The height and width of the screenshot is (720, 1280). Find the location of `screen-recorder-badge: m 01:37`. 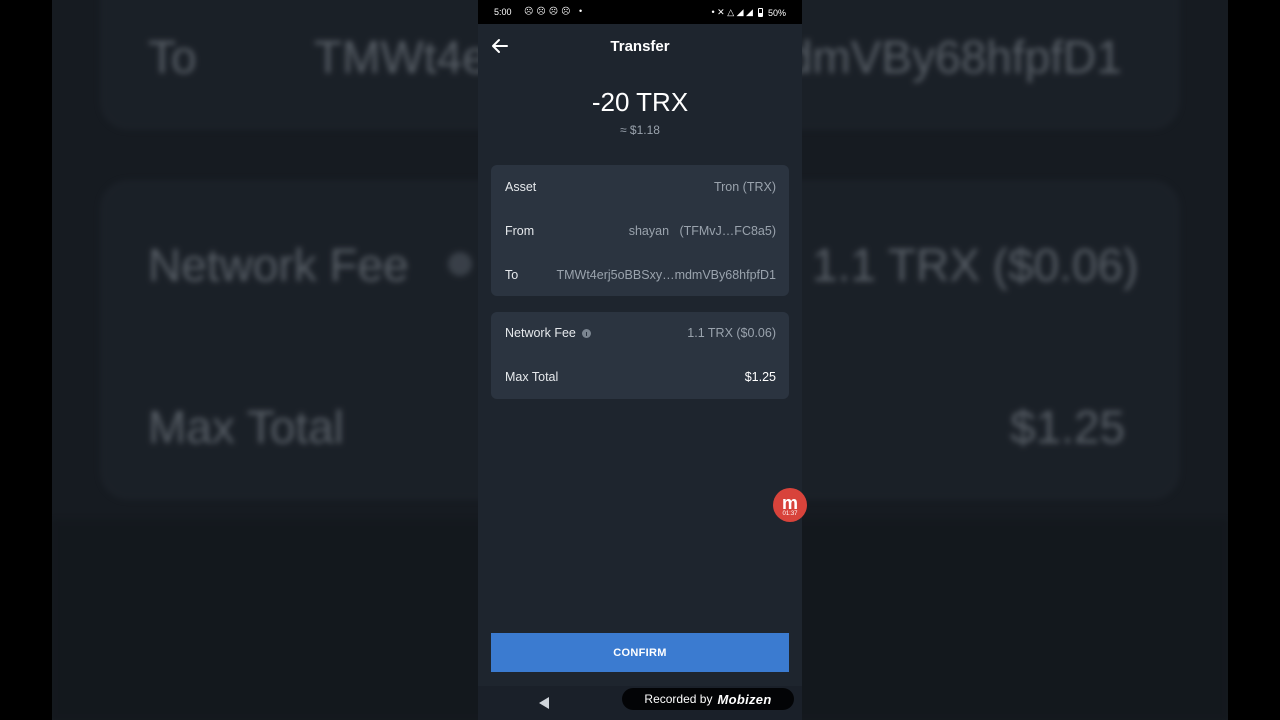

screen-recorder-badge: m 01:37 is located at coordinates (790, 505).